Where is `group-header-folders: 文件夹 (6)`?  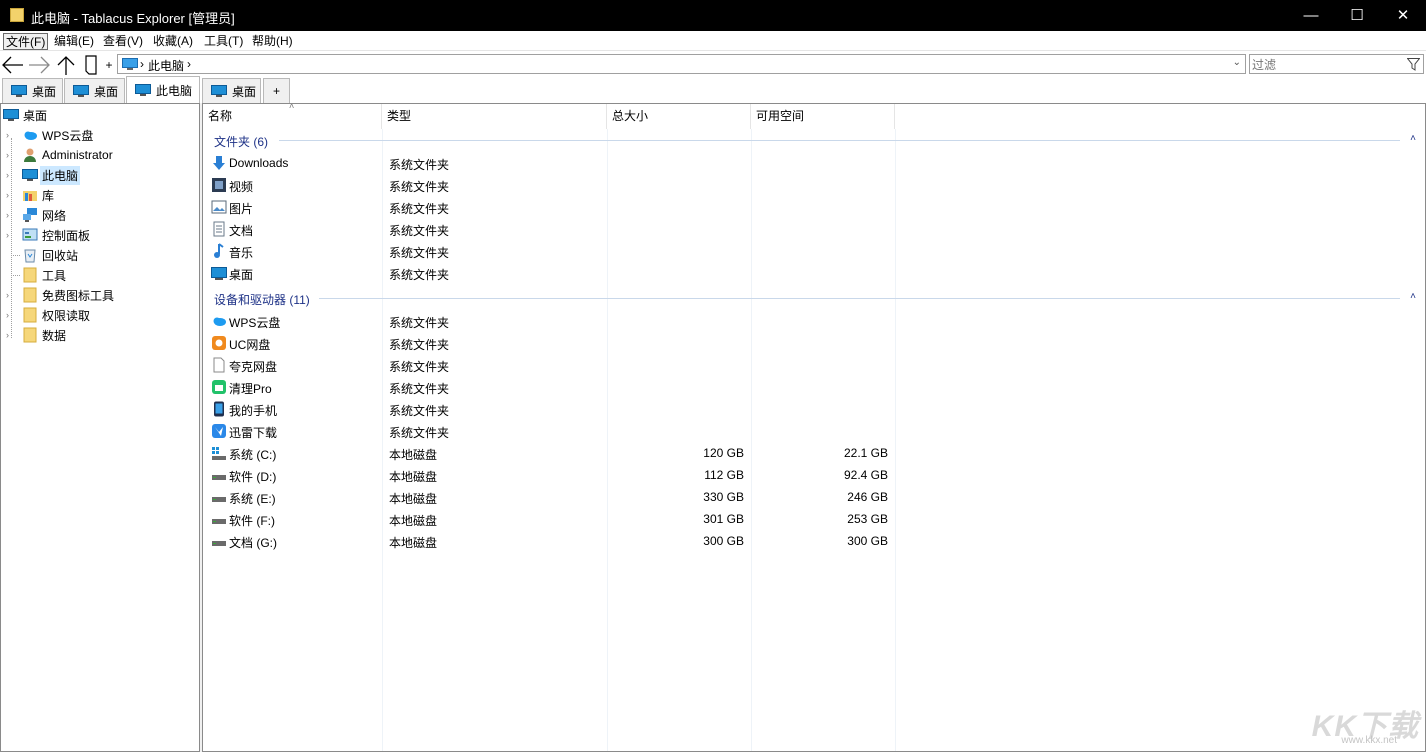
group-header-folders: 文件夹 (6) is located at coordinates (241, 141).